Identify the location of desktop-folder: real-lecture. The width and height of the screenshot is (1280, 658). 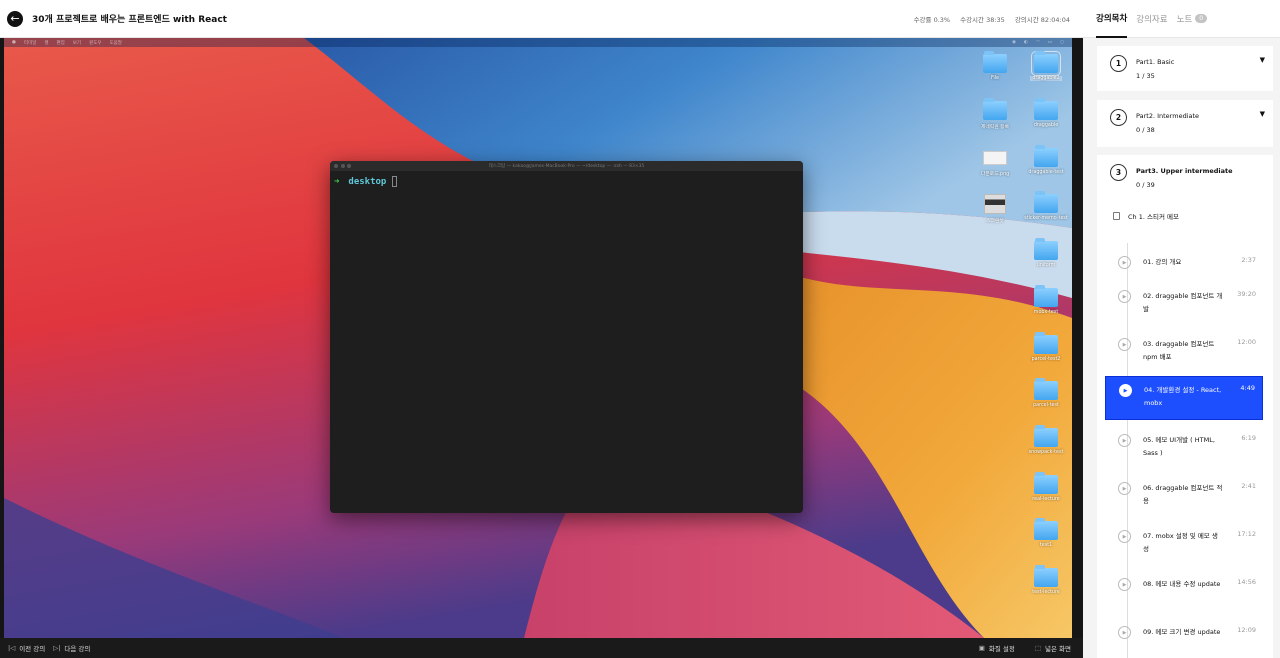
(1046, 487).